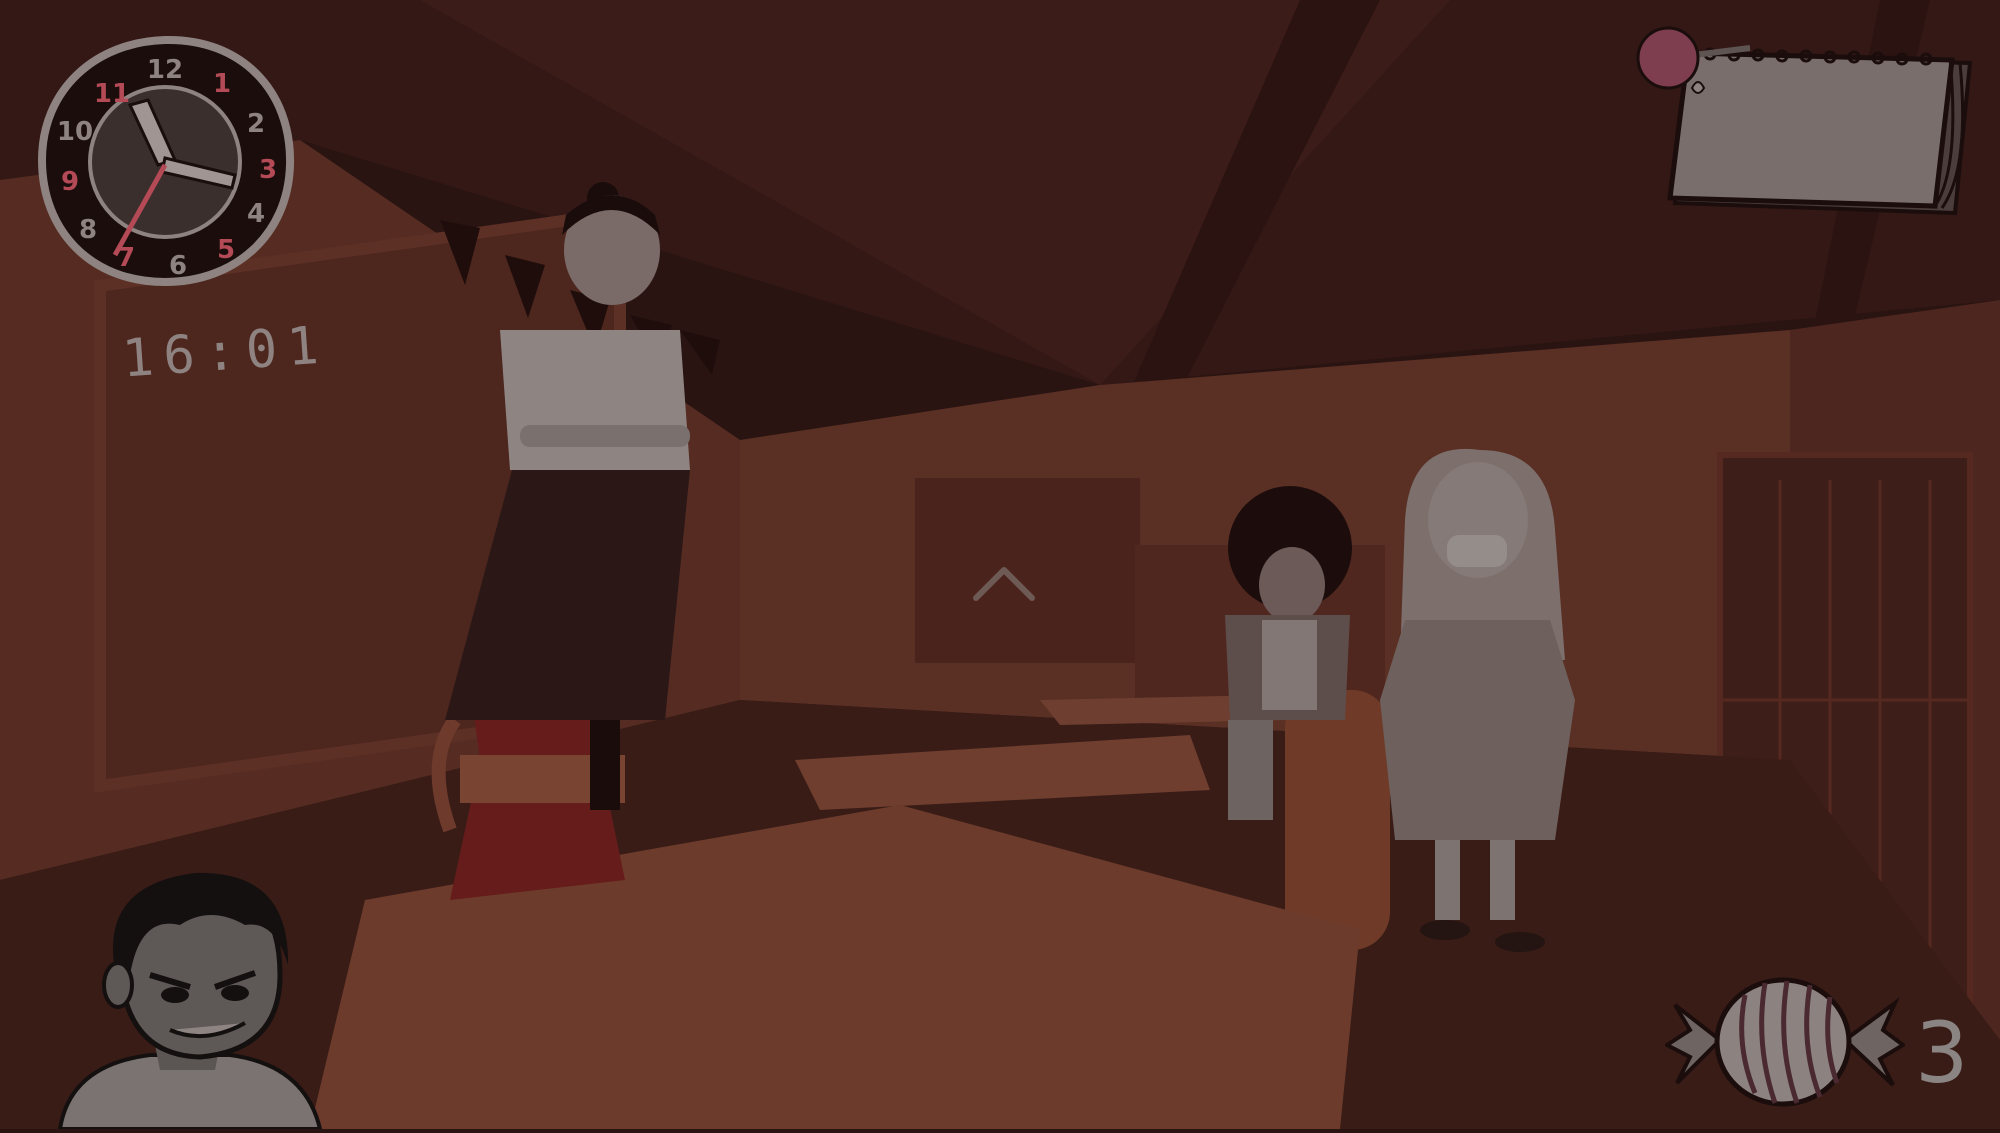  I want to click on clock-numeral: 1, so click(222, 84).